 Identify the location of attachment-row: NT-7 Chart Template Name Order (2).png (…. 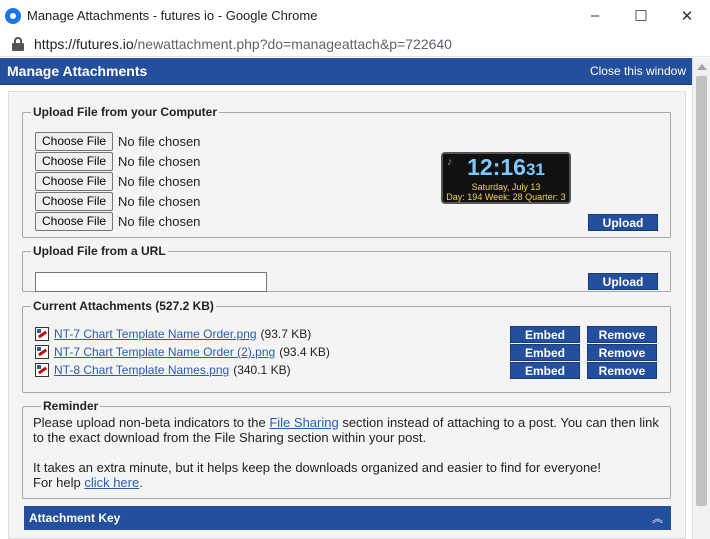
(182, 352).